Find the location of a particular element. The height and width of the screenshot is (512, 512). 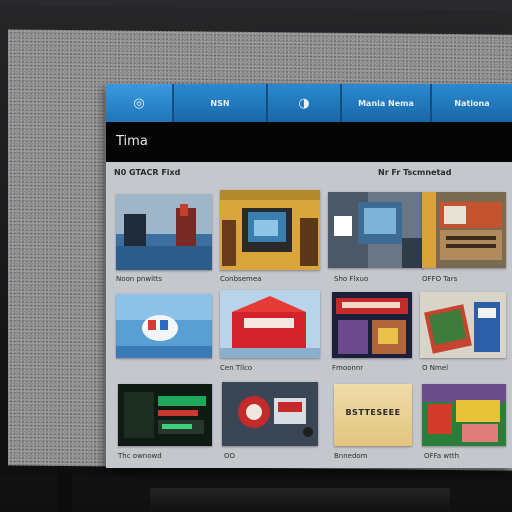

tile-caption: Thc ownowd is located at coordinates (140, 456).